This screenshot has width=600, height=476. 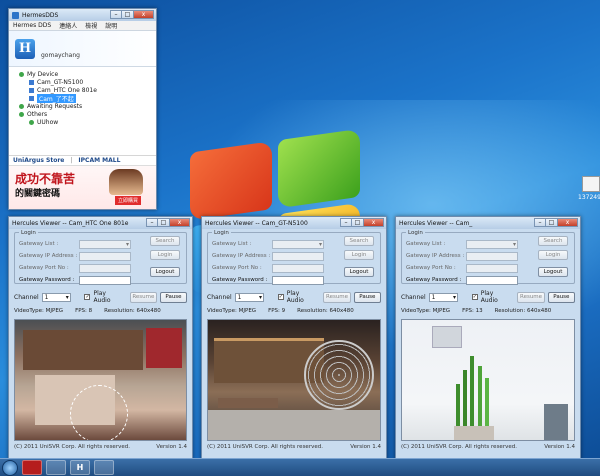 I want to click on video-type: VideoType: MJPEG, so click(x=232, y=311).